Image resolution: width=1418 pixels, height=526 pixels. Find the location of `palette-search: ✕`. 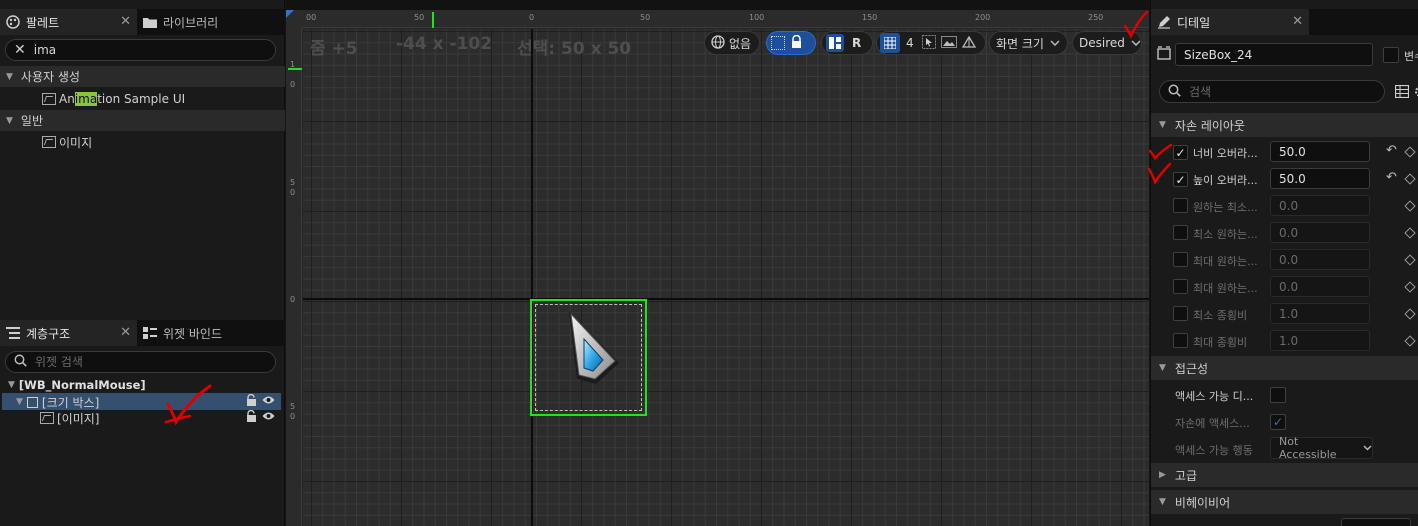

palette-search: ✕ is located at coordinates (140, 50).